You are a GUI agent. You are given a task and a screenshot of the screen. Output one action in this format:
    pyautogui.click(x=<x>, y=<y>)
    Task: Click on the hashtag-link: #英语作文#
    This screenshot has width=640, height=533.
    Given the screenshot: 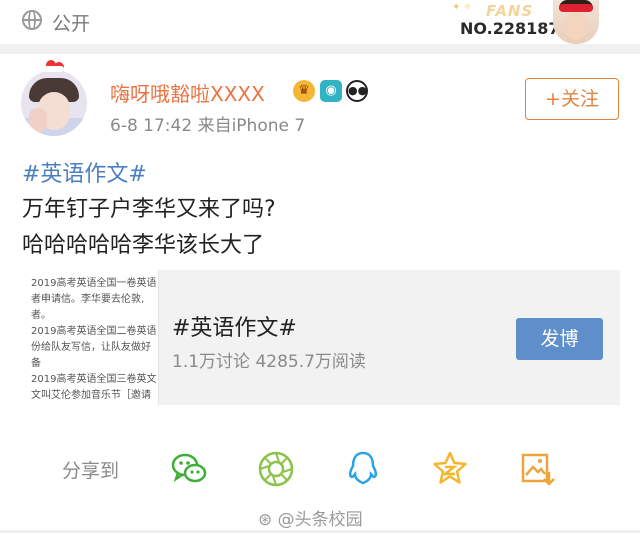 What is the action you would take?
    pyautogui.click(x=84, y=172)
    